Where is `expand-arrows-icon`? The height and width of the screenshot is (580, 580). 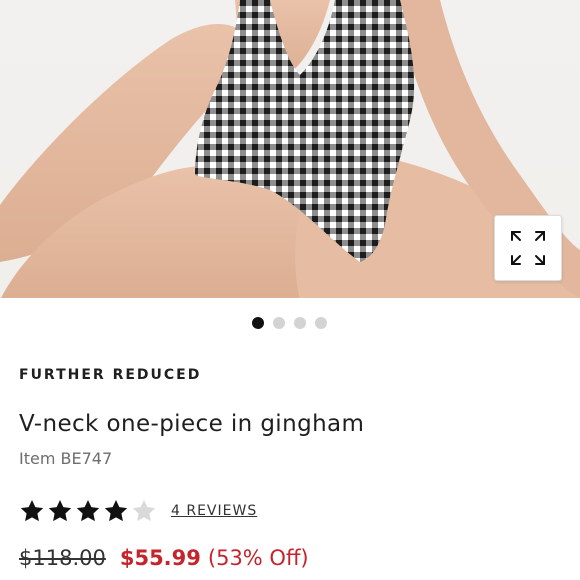
expand-arrows-icon is located at coordinates (528, 248).